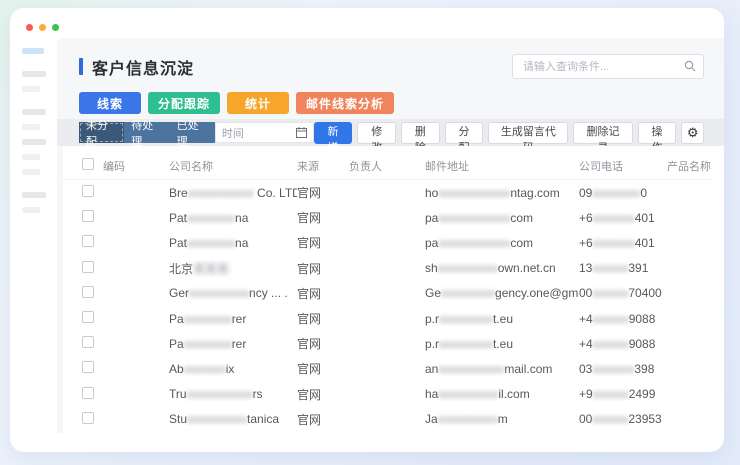  What do you see at coordinates (522, 217) in the screenshot?
I see `cell-visible-text: com` at bounding box center [522, 217].